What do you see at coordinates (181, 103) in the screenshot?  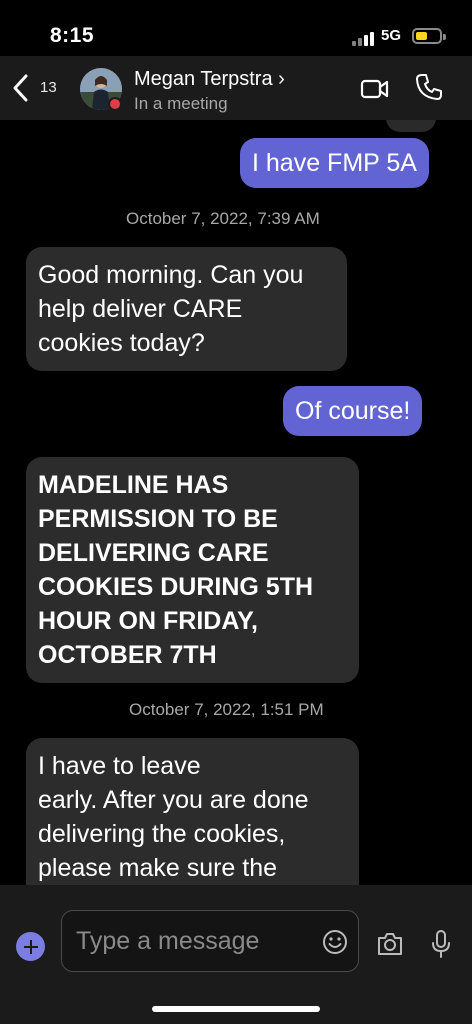 I see `contact-status: In a meeting` at bounding box center [181, 103].